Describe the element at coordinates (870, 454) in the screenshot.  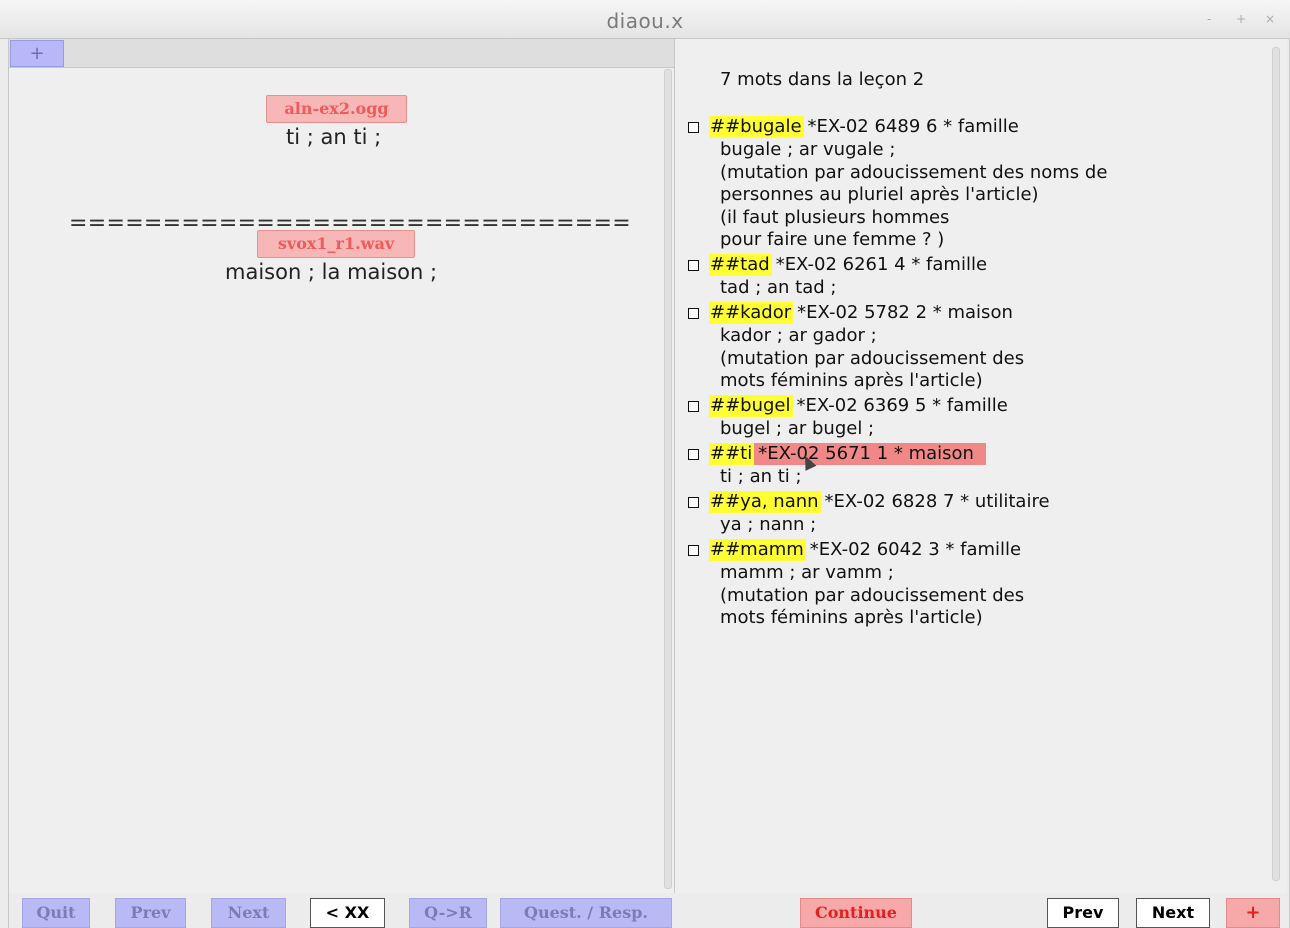
I see `entry-info: *EX-02 5671 1 * maison` at that location.